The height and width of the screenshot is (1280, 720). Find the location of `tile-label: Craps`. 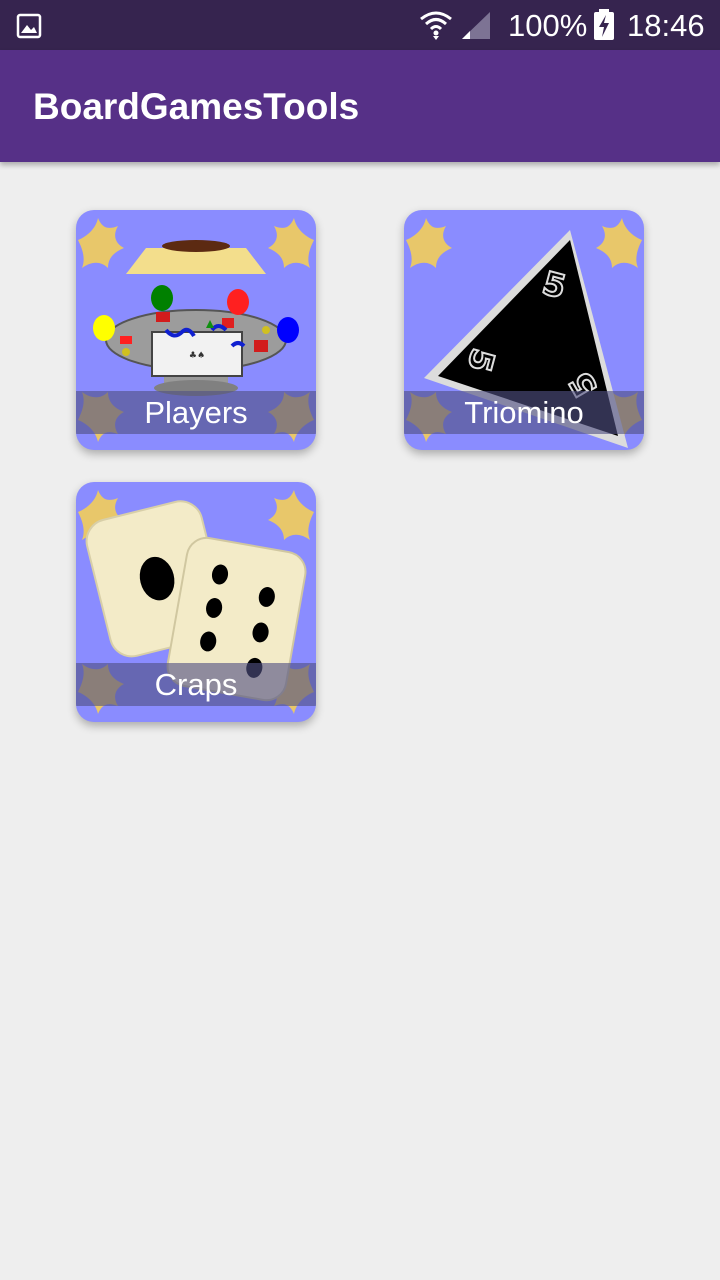

tile-label: Craps is located at coordinates (196, 684).